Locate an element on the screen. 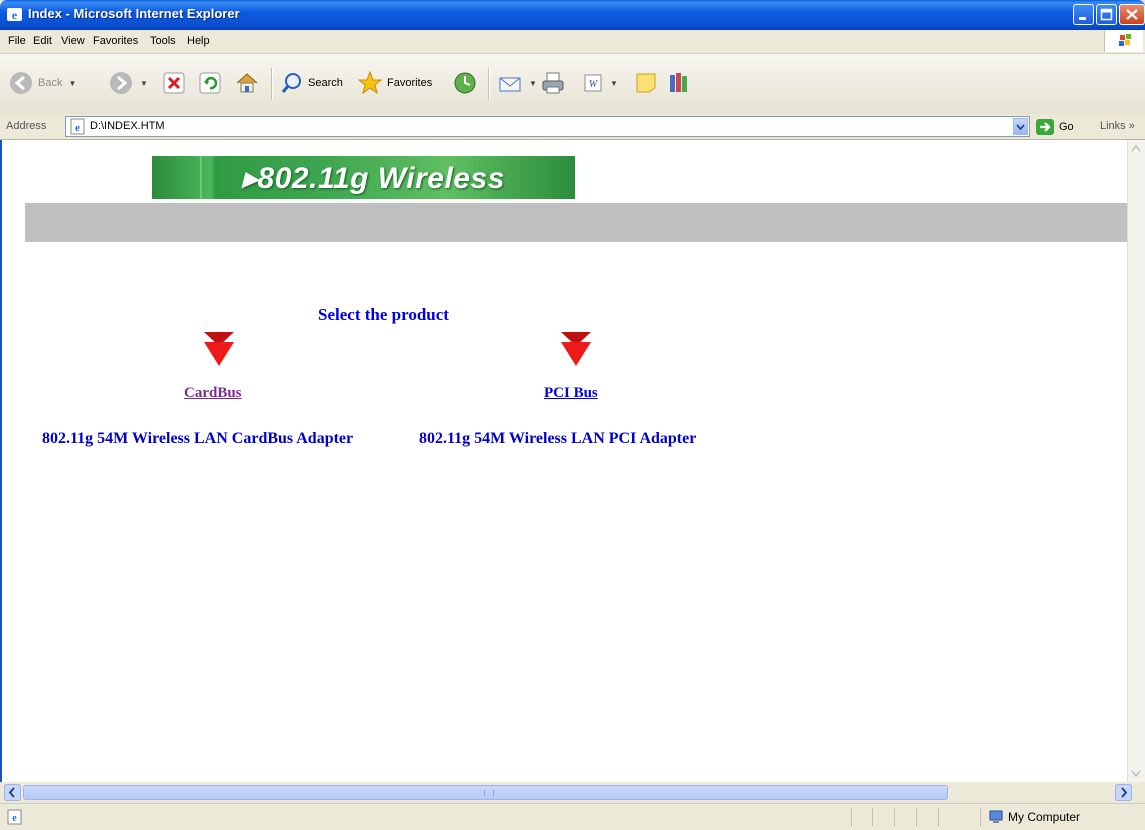 The width and height of the screenshot is (1145, 830). search-button: Search is located at coordinates (311, 83).